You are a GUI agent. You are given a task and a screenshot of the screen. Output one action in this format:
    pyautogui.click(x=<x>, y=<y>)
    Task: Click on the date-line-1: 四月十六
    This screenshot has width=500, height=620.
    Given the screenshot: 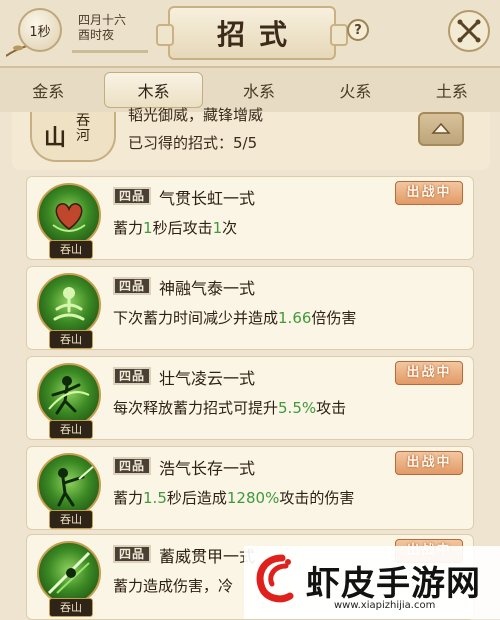 What is the action you would take?
    pyautogui.click(x=102, y=20)
    